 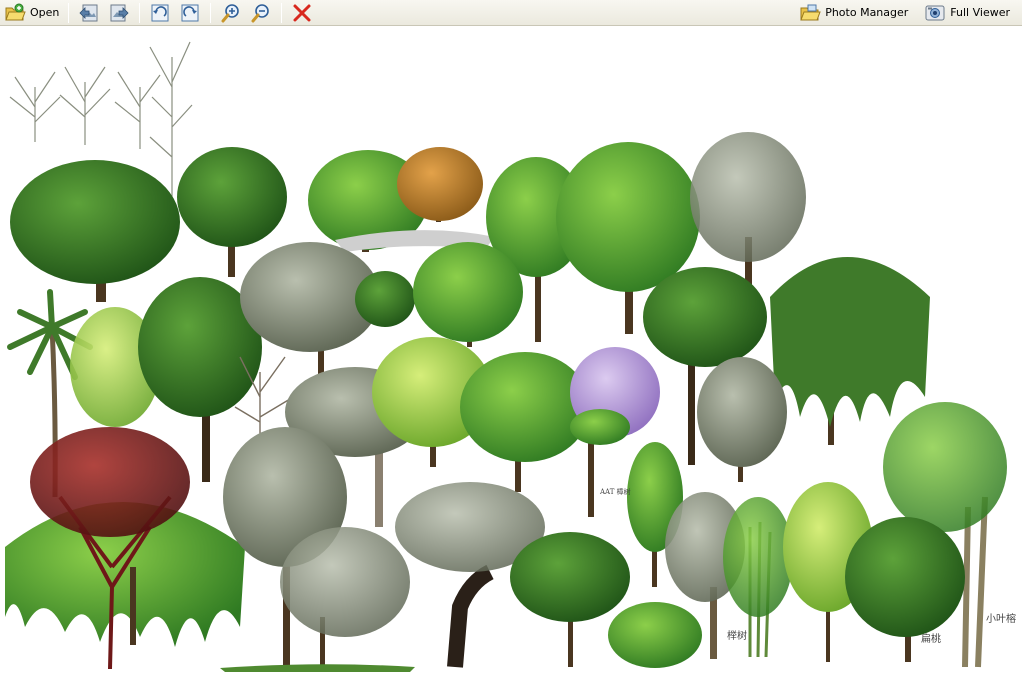 What do you see at coordinates (95, 231) in the screenshot?
I see `tree-dark-green-large` at bounding box center [95, 231].